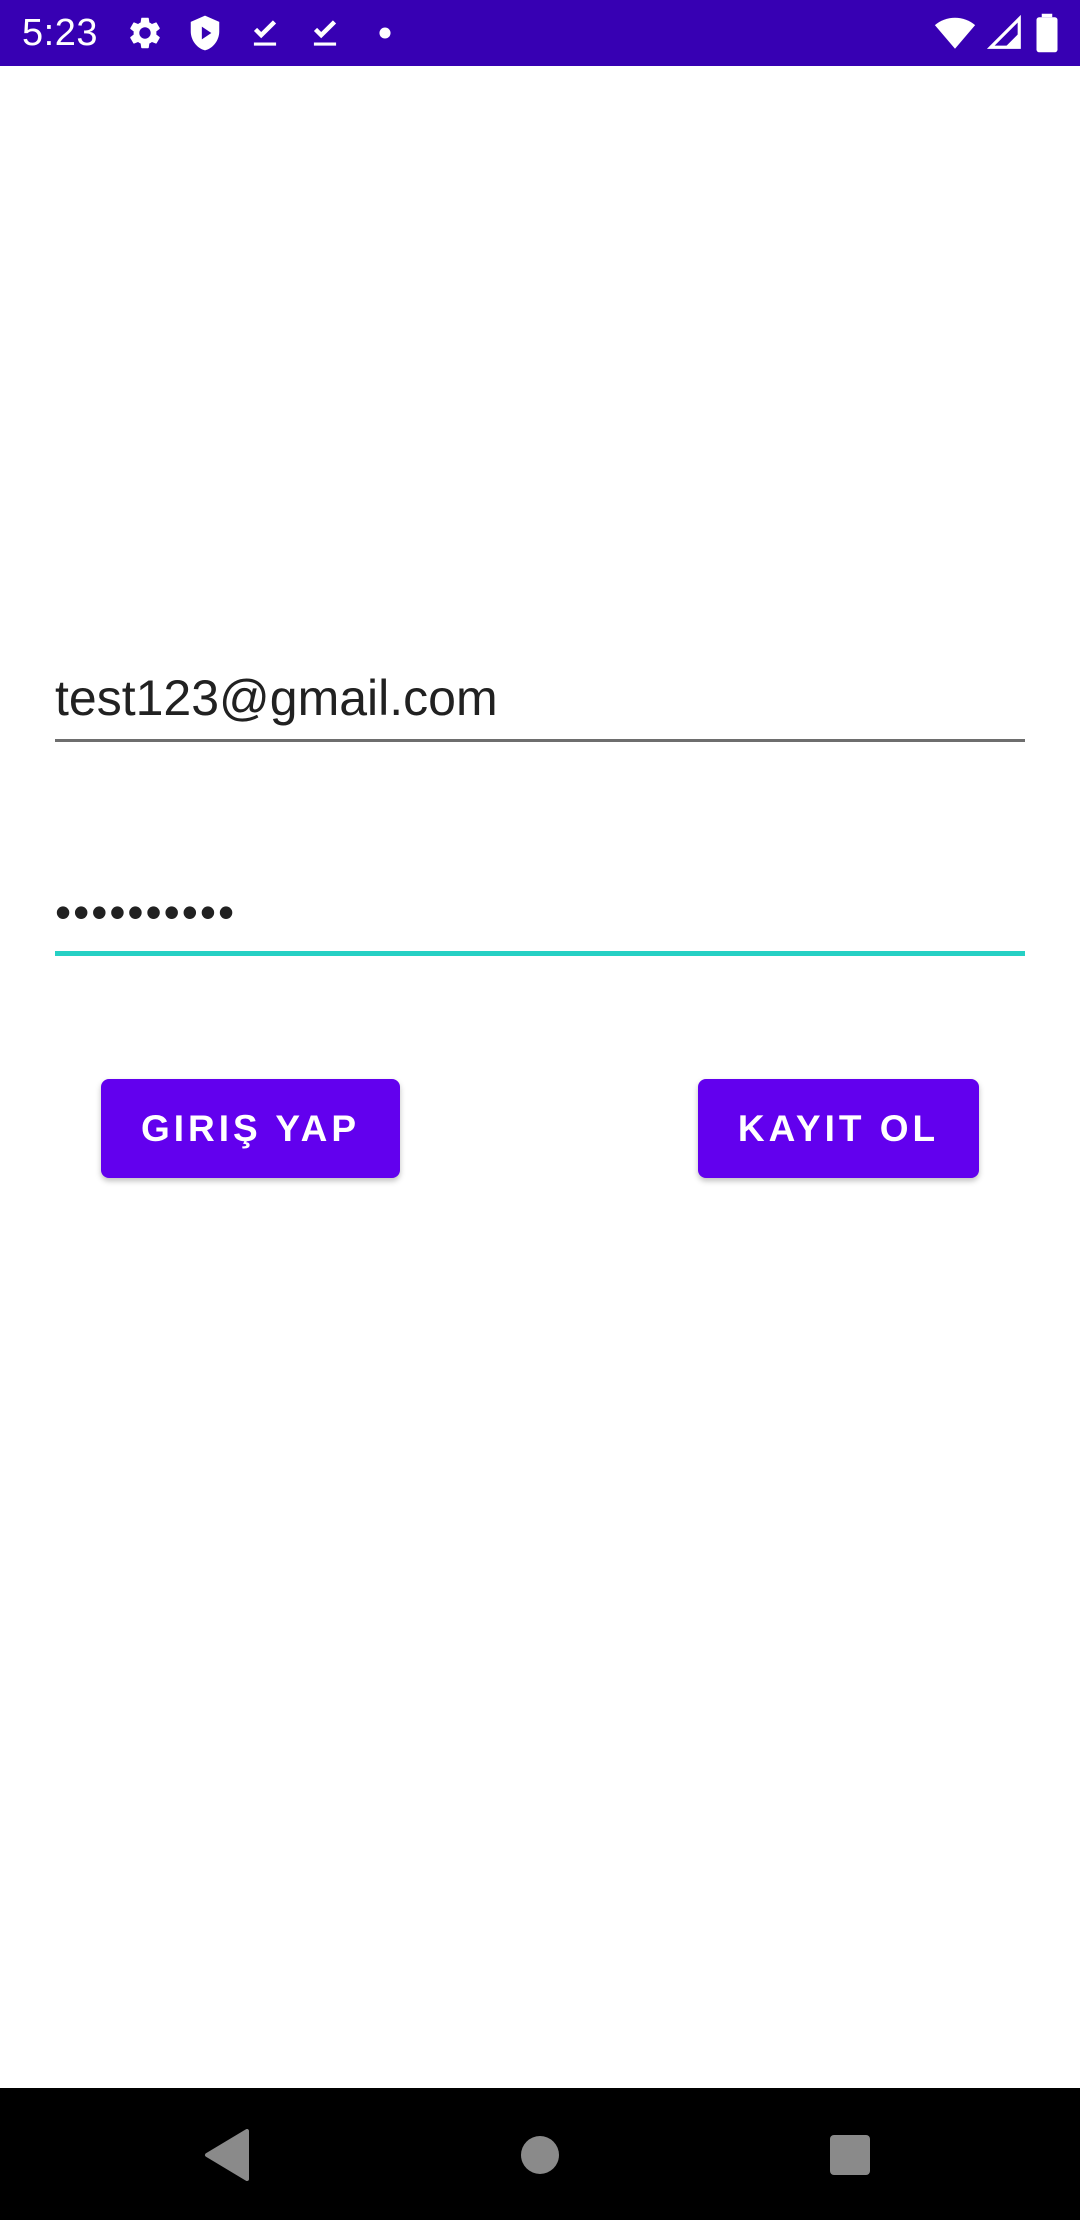 This screenshot has height=2220, width=1080. What do you see at coordinates (955, 33) in the screenshot?
I see `wifi-icon` at bounding box center [955, 33].